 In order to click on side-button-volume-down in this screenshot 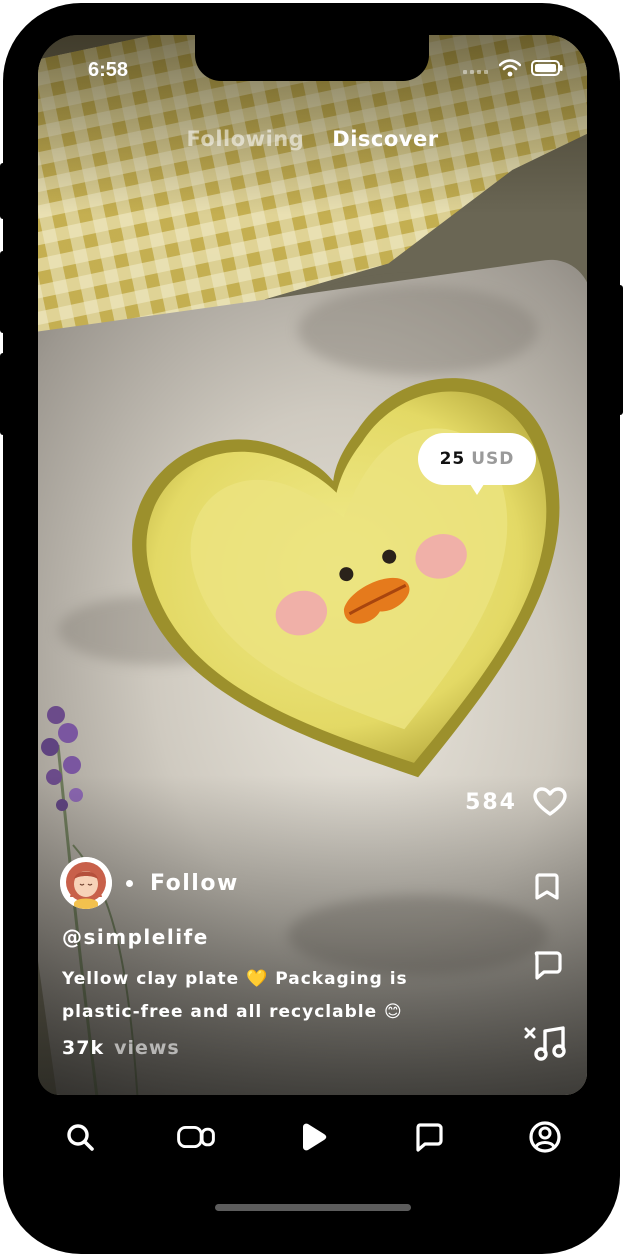, I will do `click(3, 394)`.